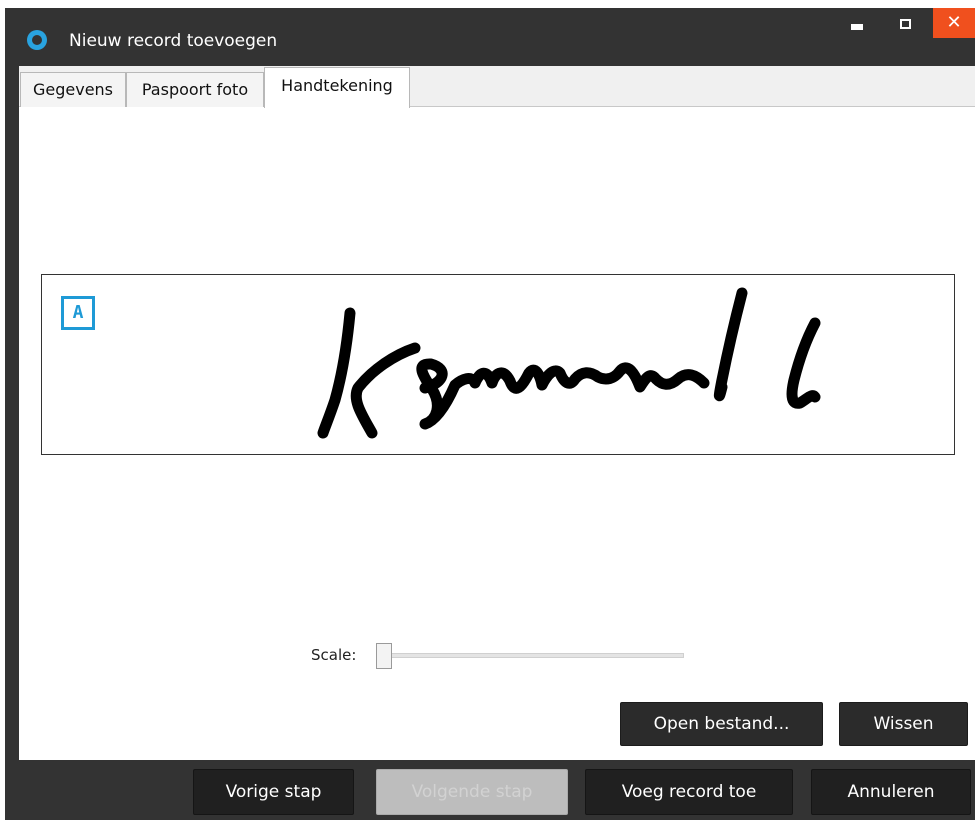  Describe the element at coordinates (273, 792) in the screenshot. I see `previous-step-button: Vorige stap` at that location.